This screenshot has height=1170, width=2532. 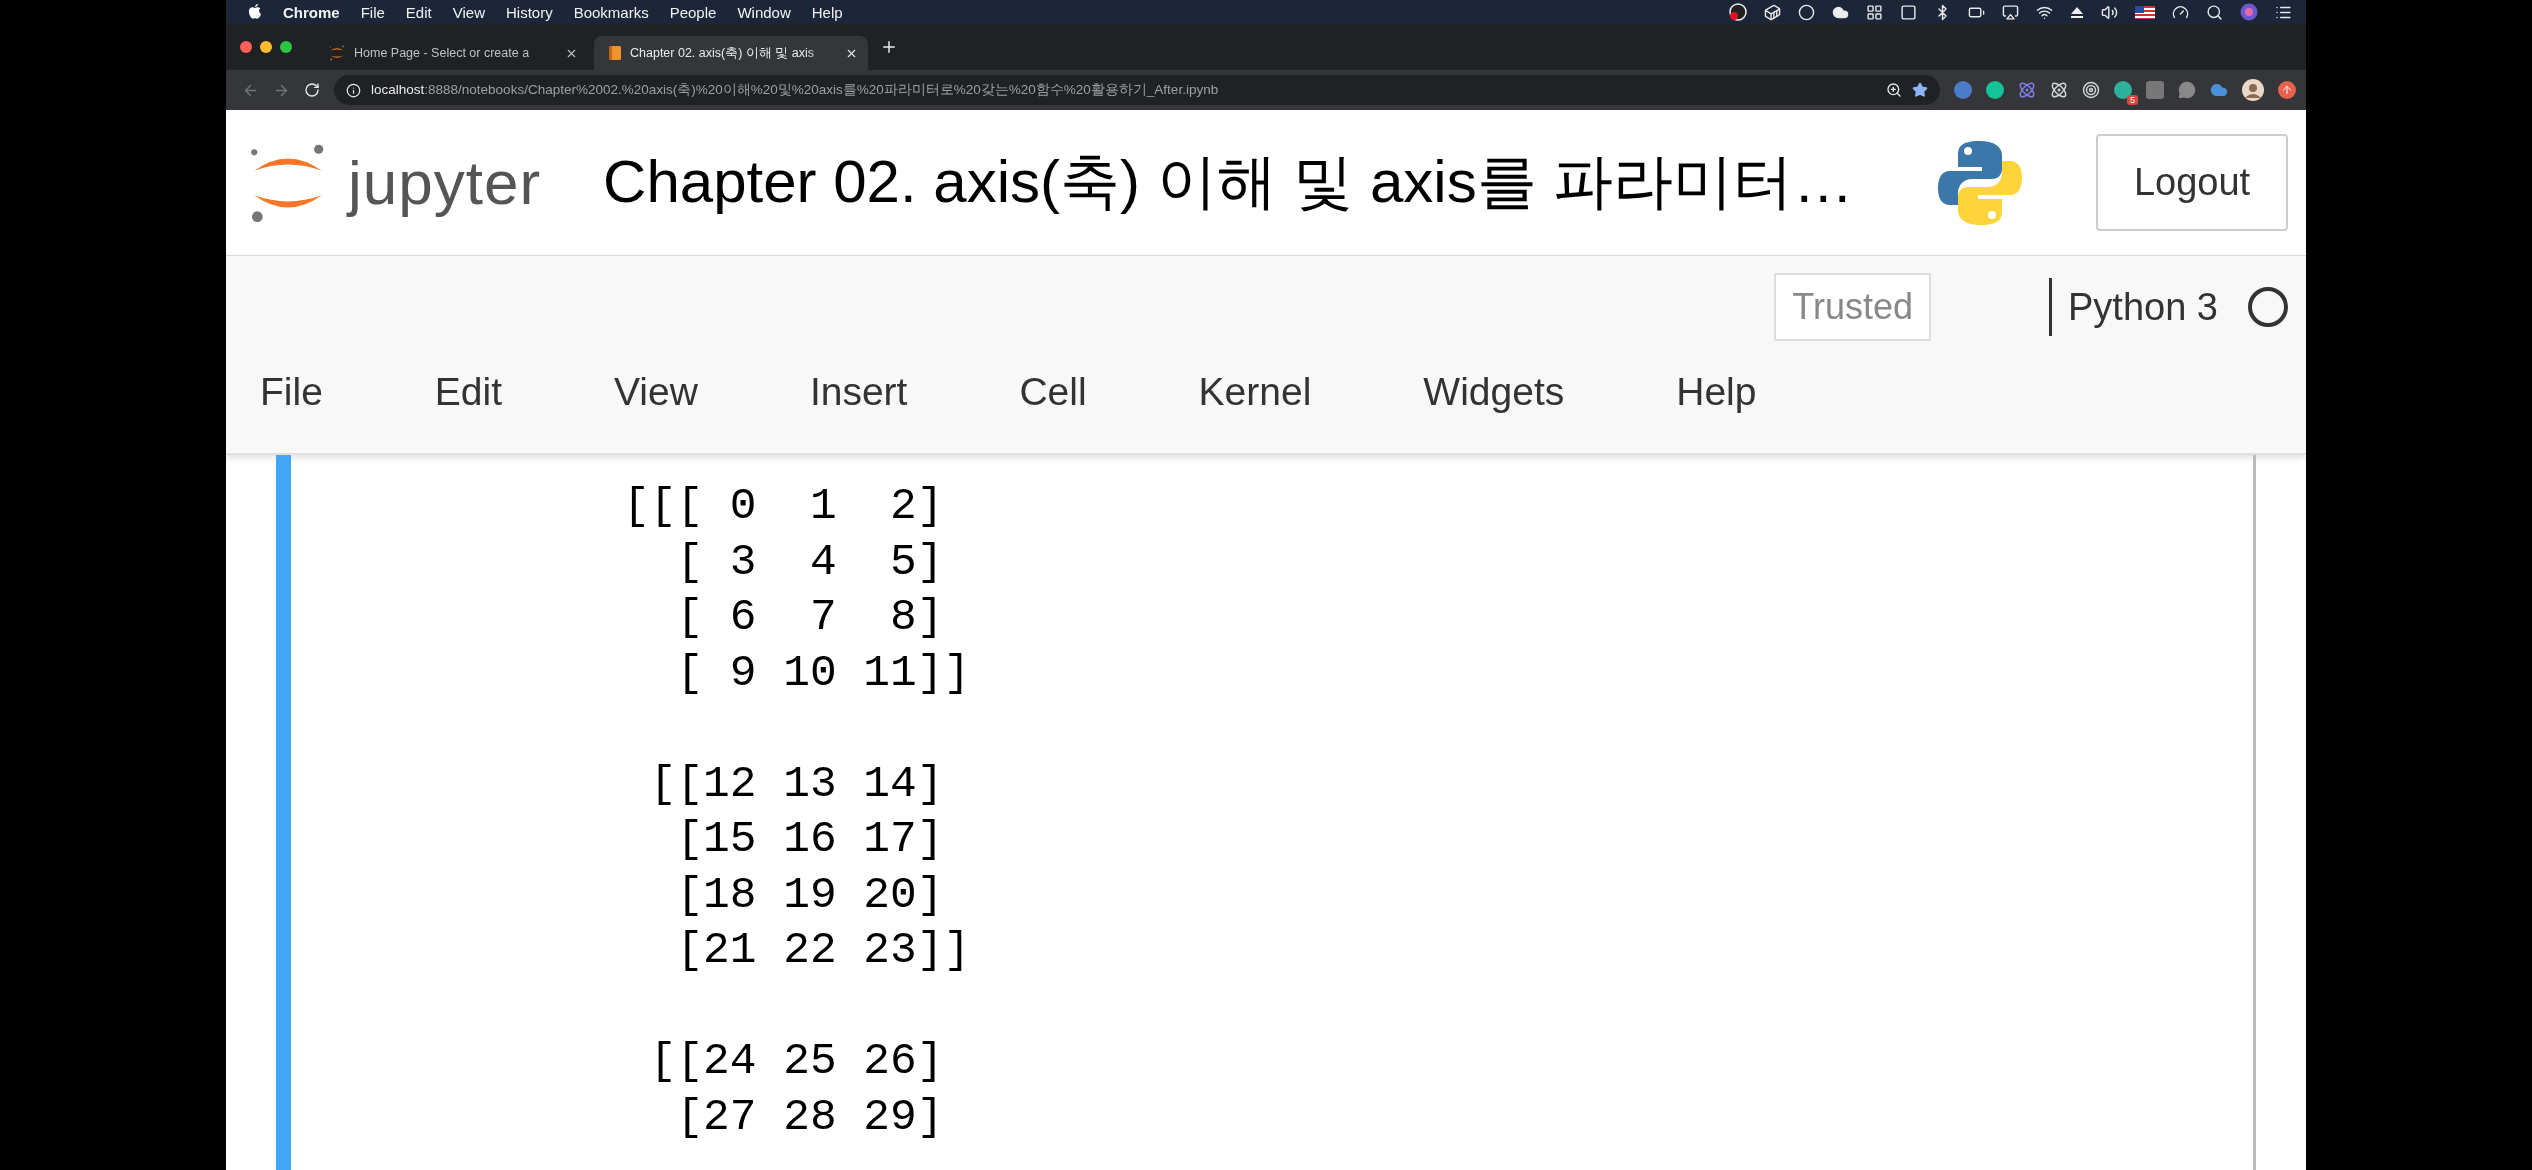 What do you see at coordinates (823, 950) in the screenshot?
I see `output-line: [21 22 23]]` at bounding box center [823, 950].